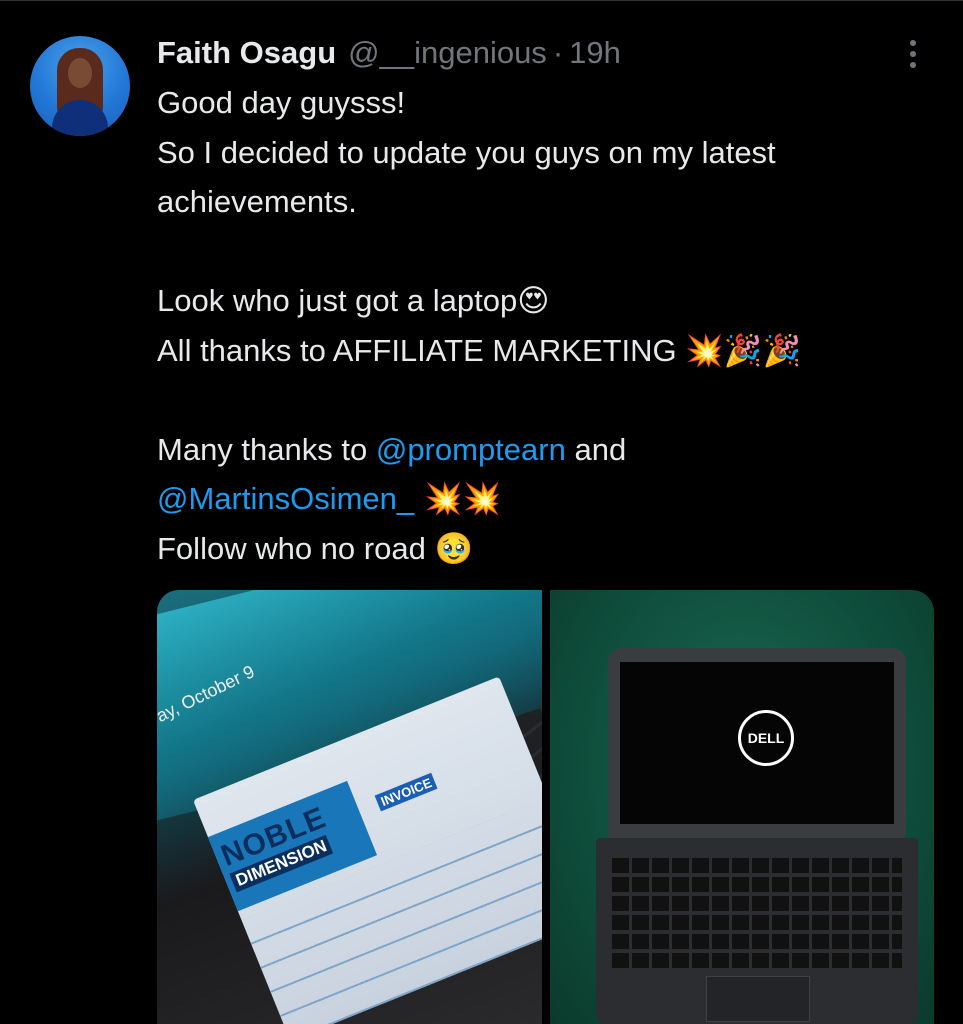 The image size is (963, 1024). I want to click on receipt-label: INVOICE, so click(406, 792).